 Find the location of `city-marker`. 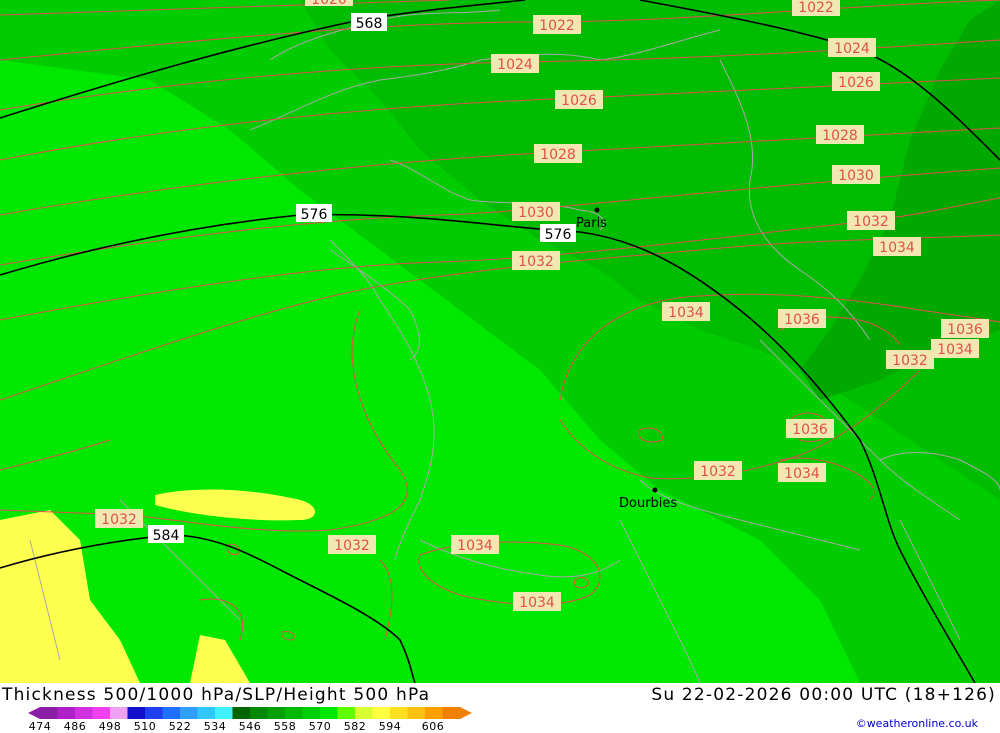

city-marker is located at coordinates (597, 210).